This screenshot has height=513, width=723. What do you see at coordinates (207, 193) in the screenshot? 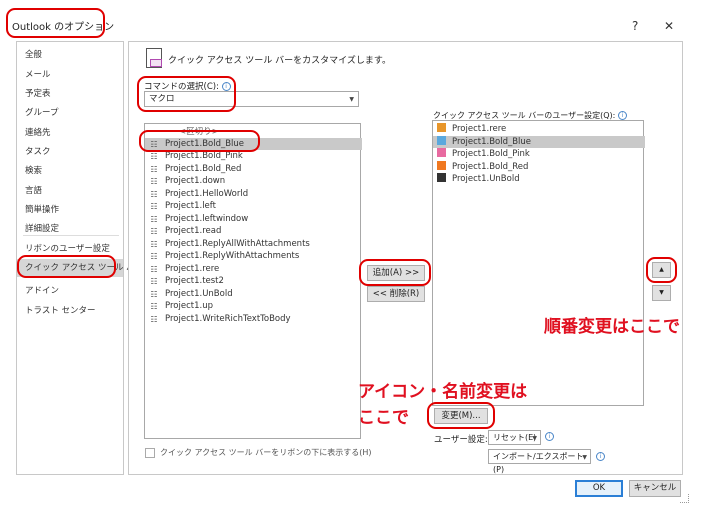
I see `commands-list-item-label: Project1.HelloWorld` at bounding box center [207, 193].